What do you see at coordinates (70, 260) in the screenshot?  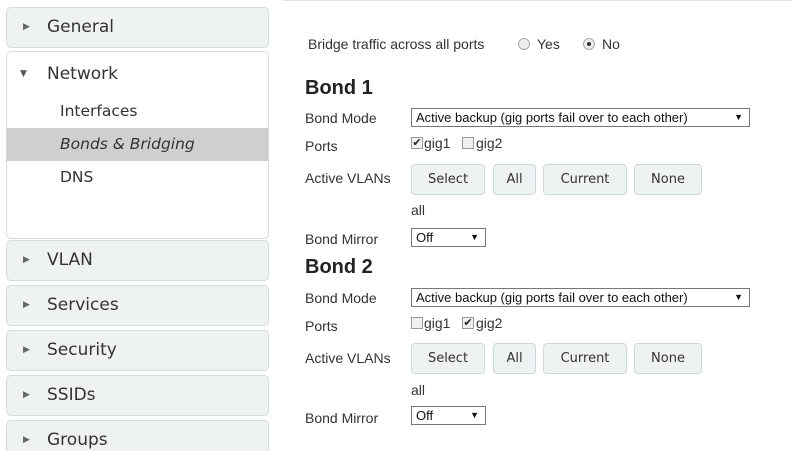 I see `sidebar-section-label: VLAN` at bounding box center [70, 260].